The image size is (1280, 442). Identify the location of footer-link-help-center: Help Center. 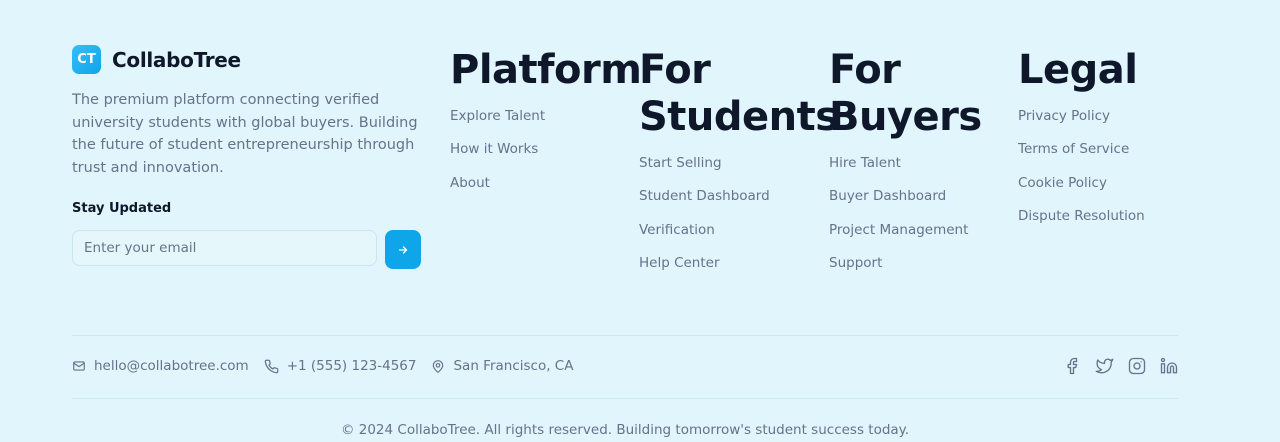
(679, 263).